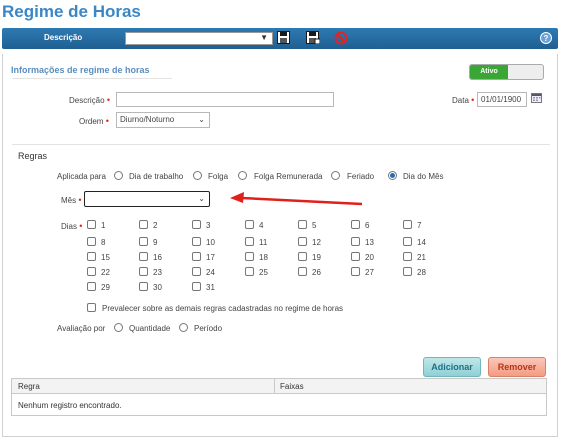  What do you see at coordinates (284, 38) in the screenshot?
I see `save-icon` at bounding box center [284, 38].